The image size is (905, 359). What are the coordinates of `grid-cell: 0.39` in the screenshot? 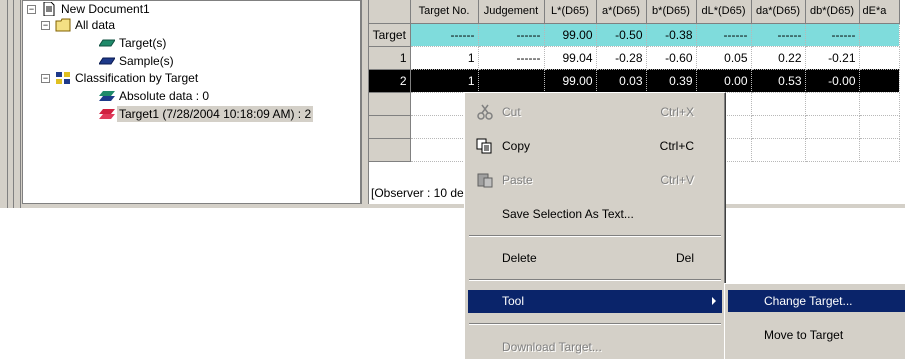 It's located at (671, 81).